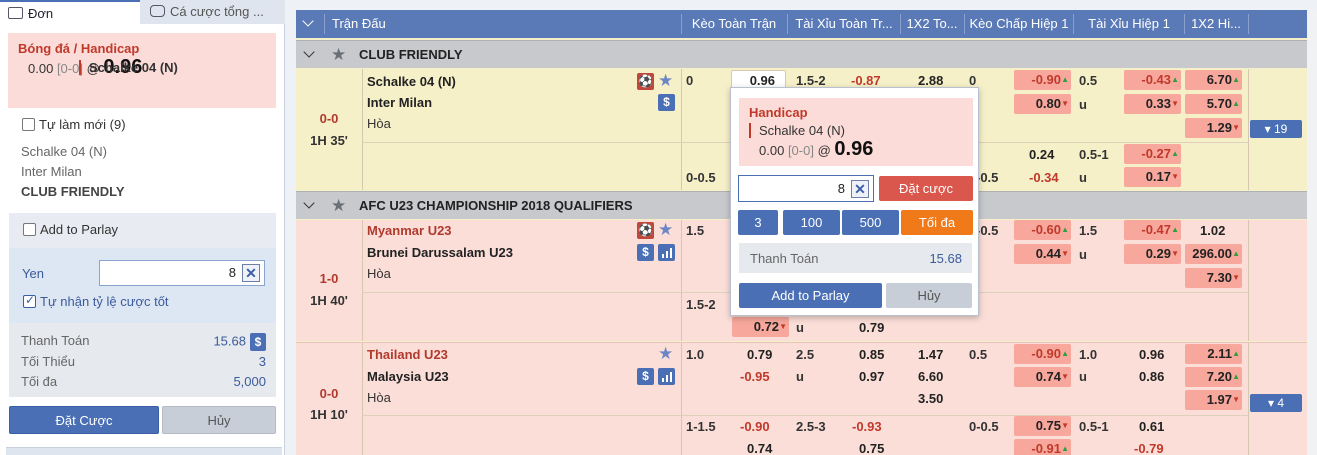 This screenshot has height=455, width=1317. I want to click on league-header: ★ CLUB FRIENDLY, so click(801, 54).